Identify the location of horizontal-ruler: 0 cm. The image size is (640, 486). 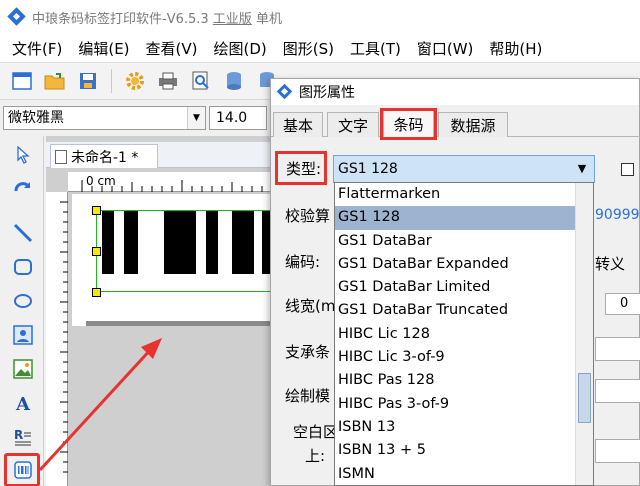
(170, 182).